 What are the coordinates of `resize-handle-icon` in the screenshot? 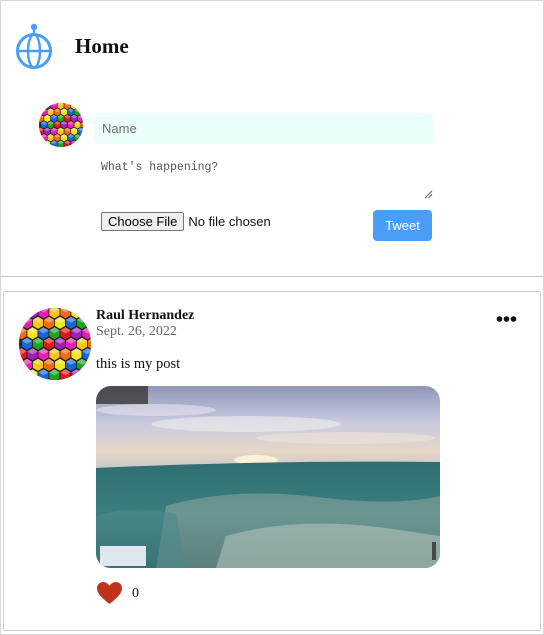 It's located at (428, 194).